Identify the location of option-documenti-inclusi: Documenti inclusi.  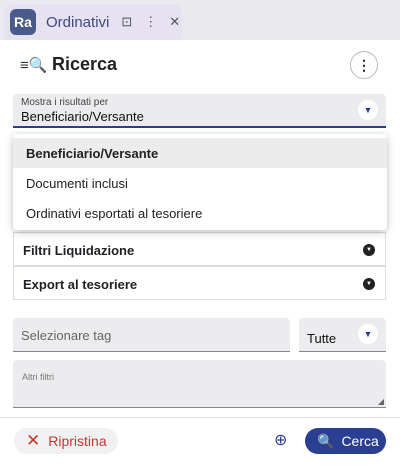
(200, 183).